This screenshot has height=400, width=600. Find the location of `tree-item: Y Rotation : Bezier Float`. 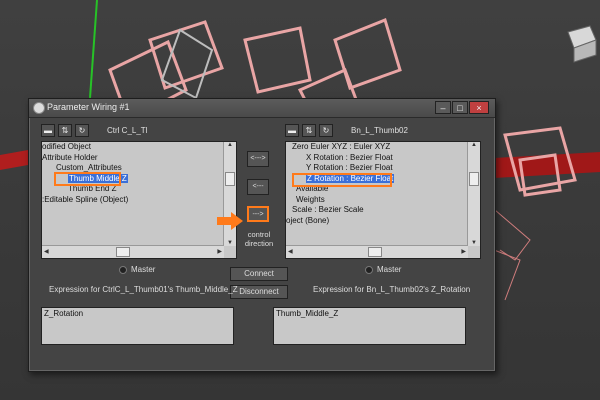

tree-item: Y Rotation : Bezier Float is located at coordinates (377, 168).